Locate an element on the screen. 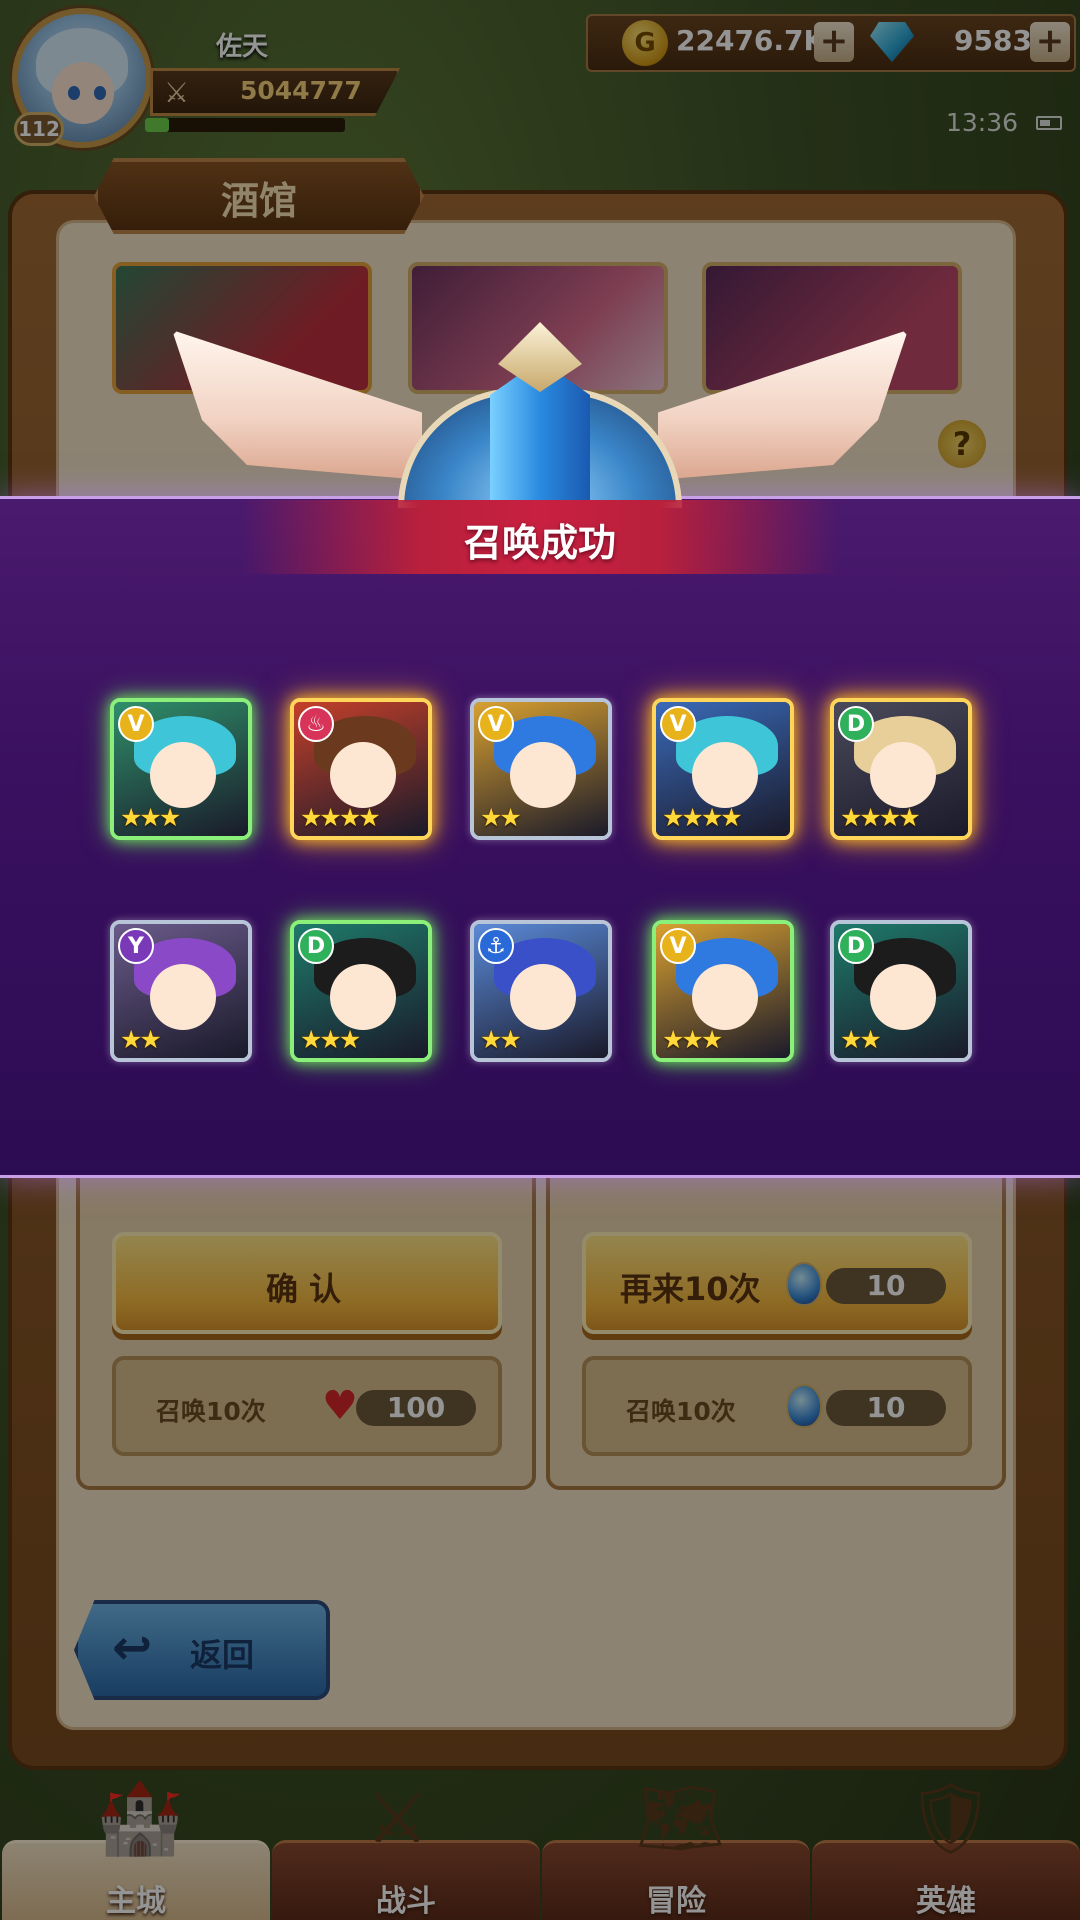 The width and height of the screenshot is (1080, 1920). hero-card: V ★★ is located at coordinates (541, 769).